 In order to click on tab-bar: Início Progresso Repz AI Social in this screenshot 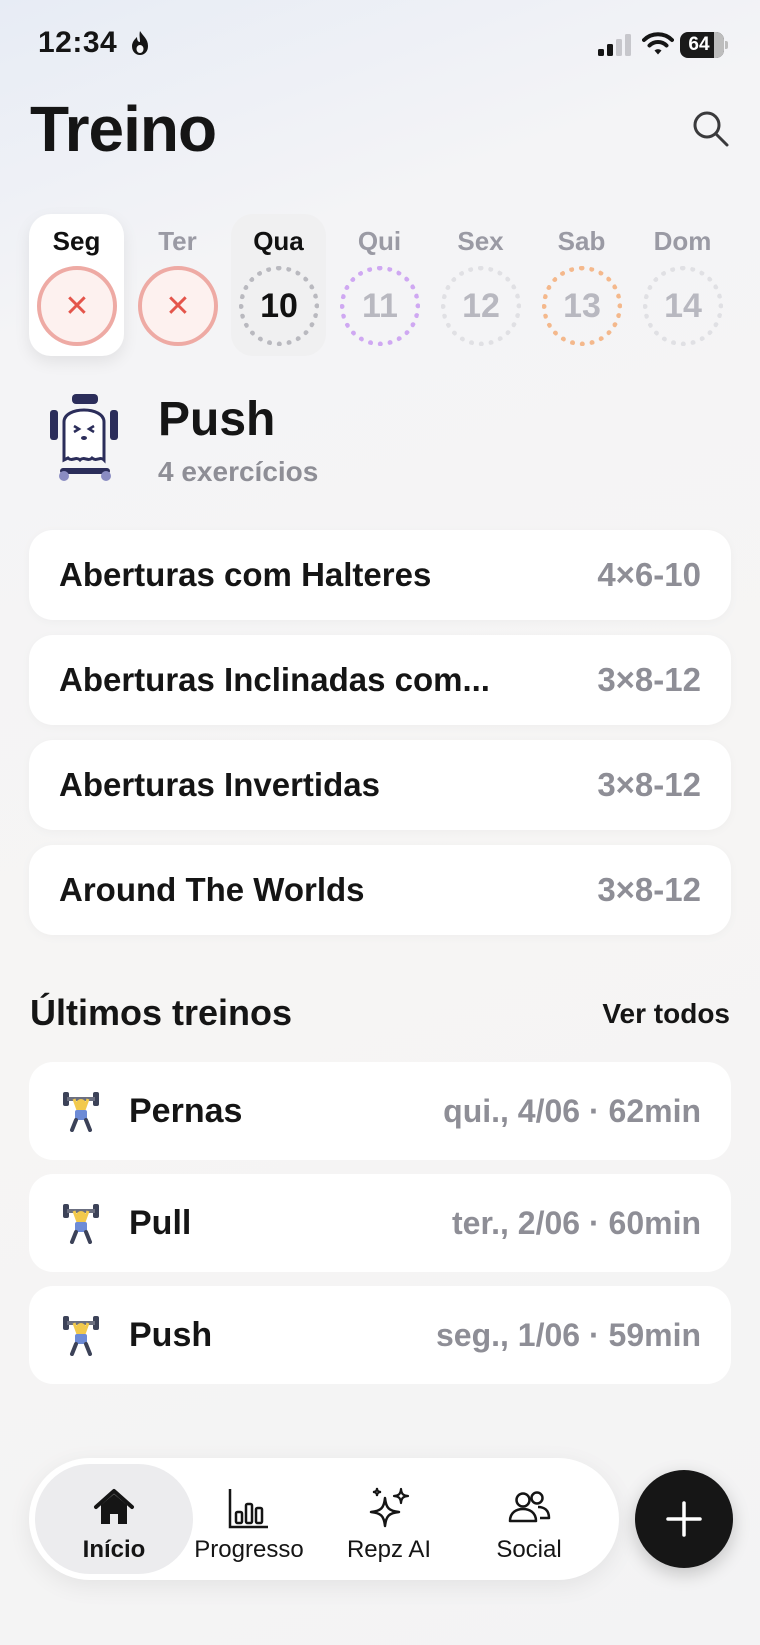, I will do `click(324, 1519)`.